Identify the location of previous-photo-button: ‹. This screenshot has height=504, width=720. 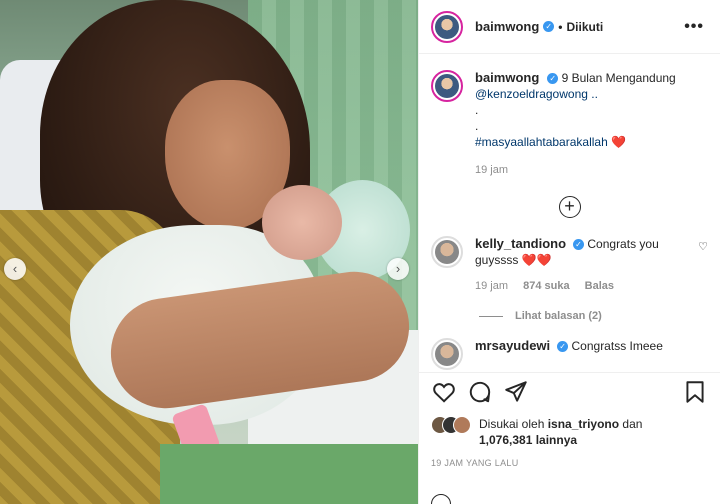
(15, 269).